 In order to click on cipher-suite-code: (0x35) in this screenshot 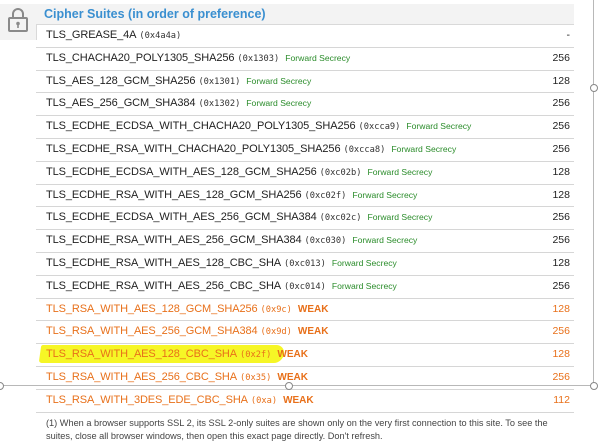, I will do `click(256, 377)`.